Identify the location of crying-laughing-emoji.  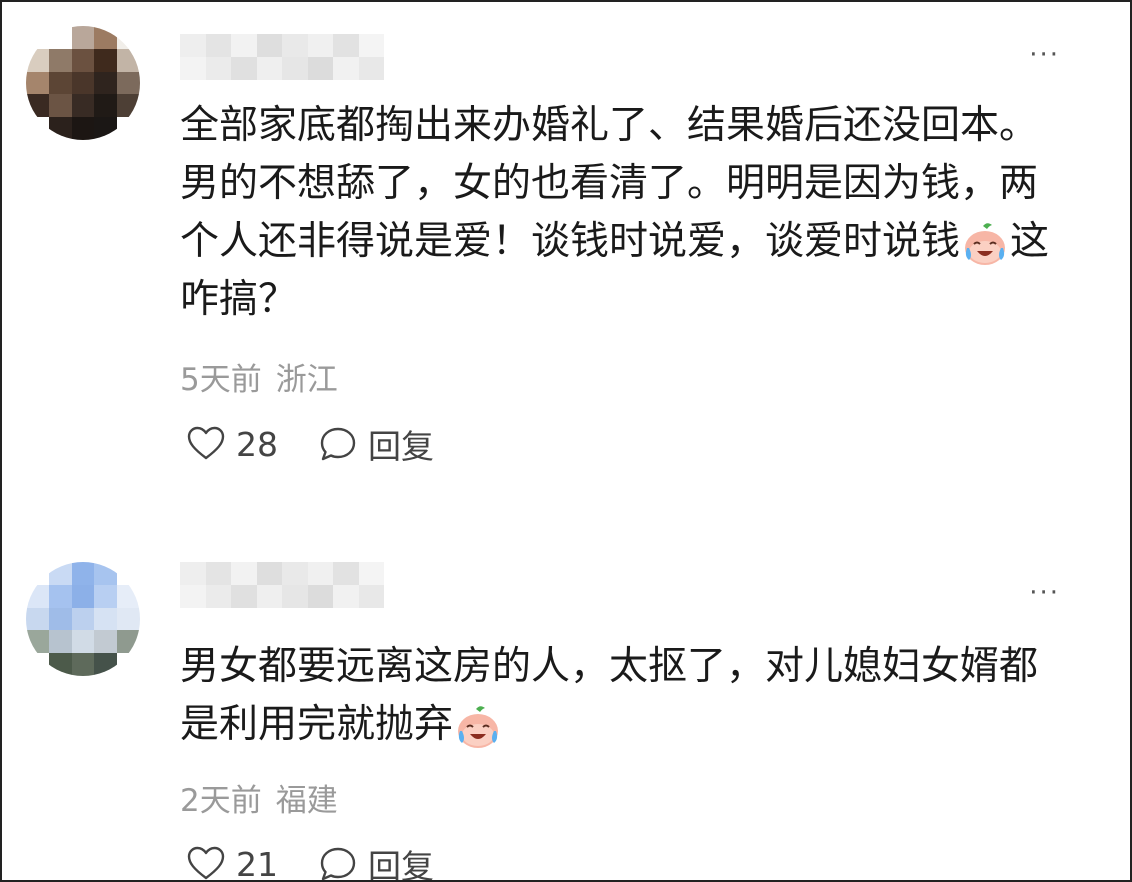
(478, 726).